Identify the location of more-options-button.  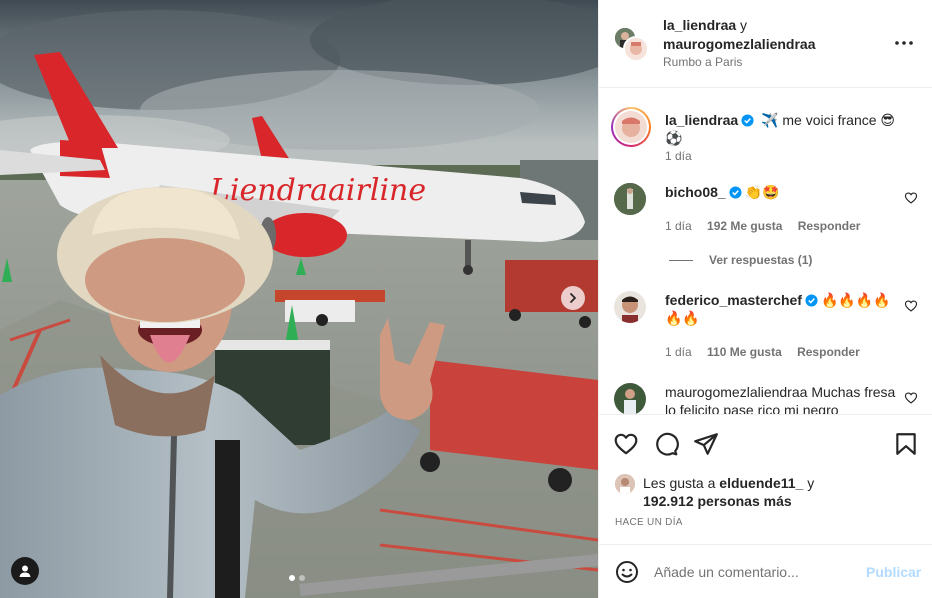
(904, 43).